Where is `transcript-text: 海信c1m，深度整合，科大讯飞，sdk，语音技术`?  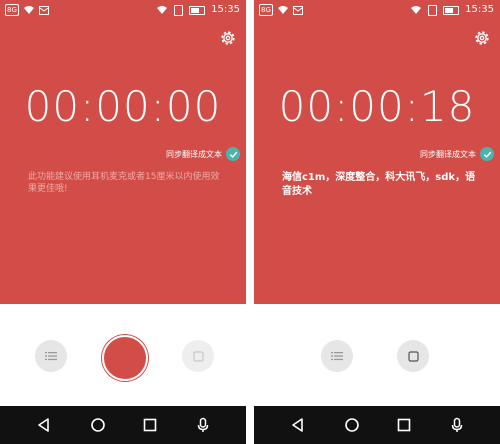 transcript-text: 海信c1m，深度整合，科大讯飞，sdk，语音技术 is located at coordinates (379, 184).